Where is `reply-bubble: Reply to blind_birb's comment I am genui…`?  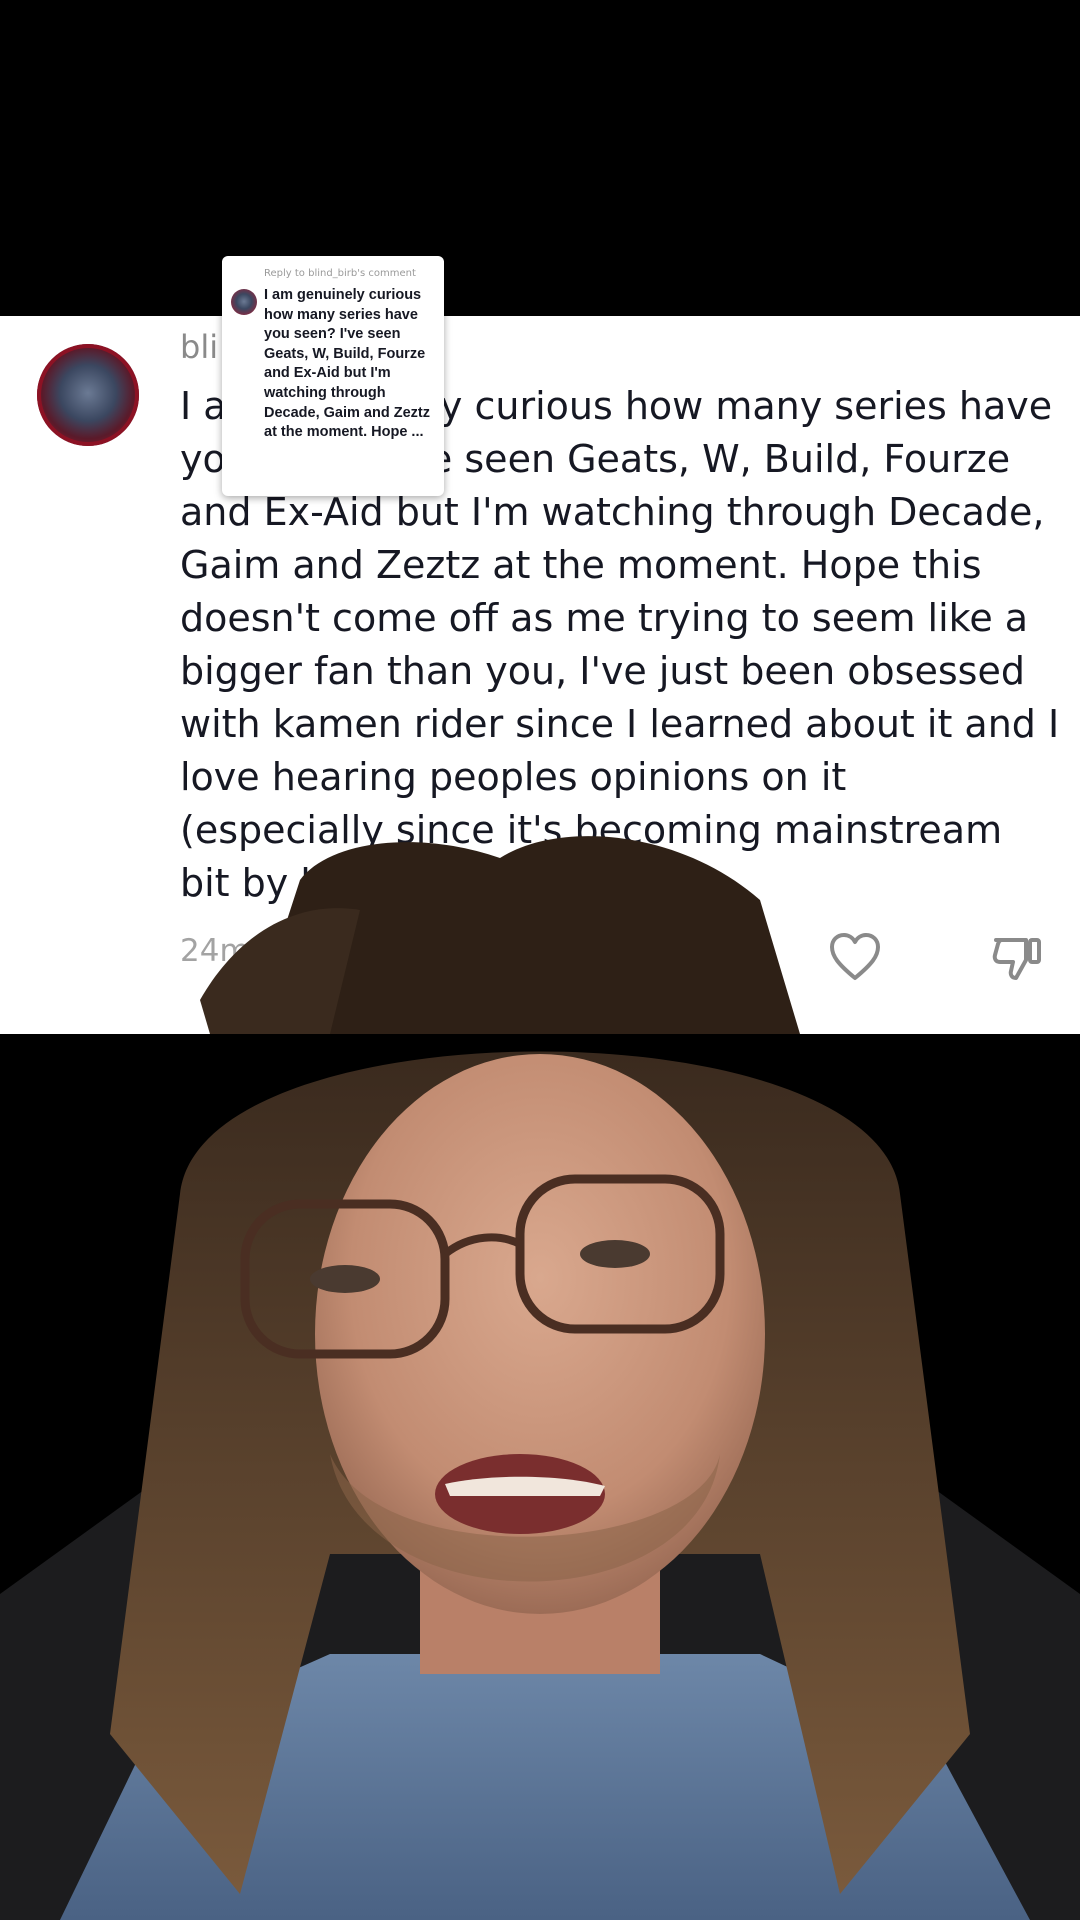 reply-bubble: Reply to blind_birb's comment I am genui… is located at coordinates (333, 376).